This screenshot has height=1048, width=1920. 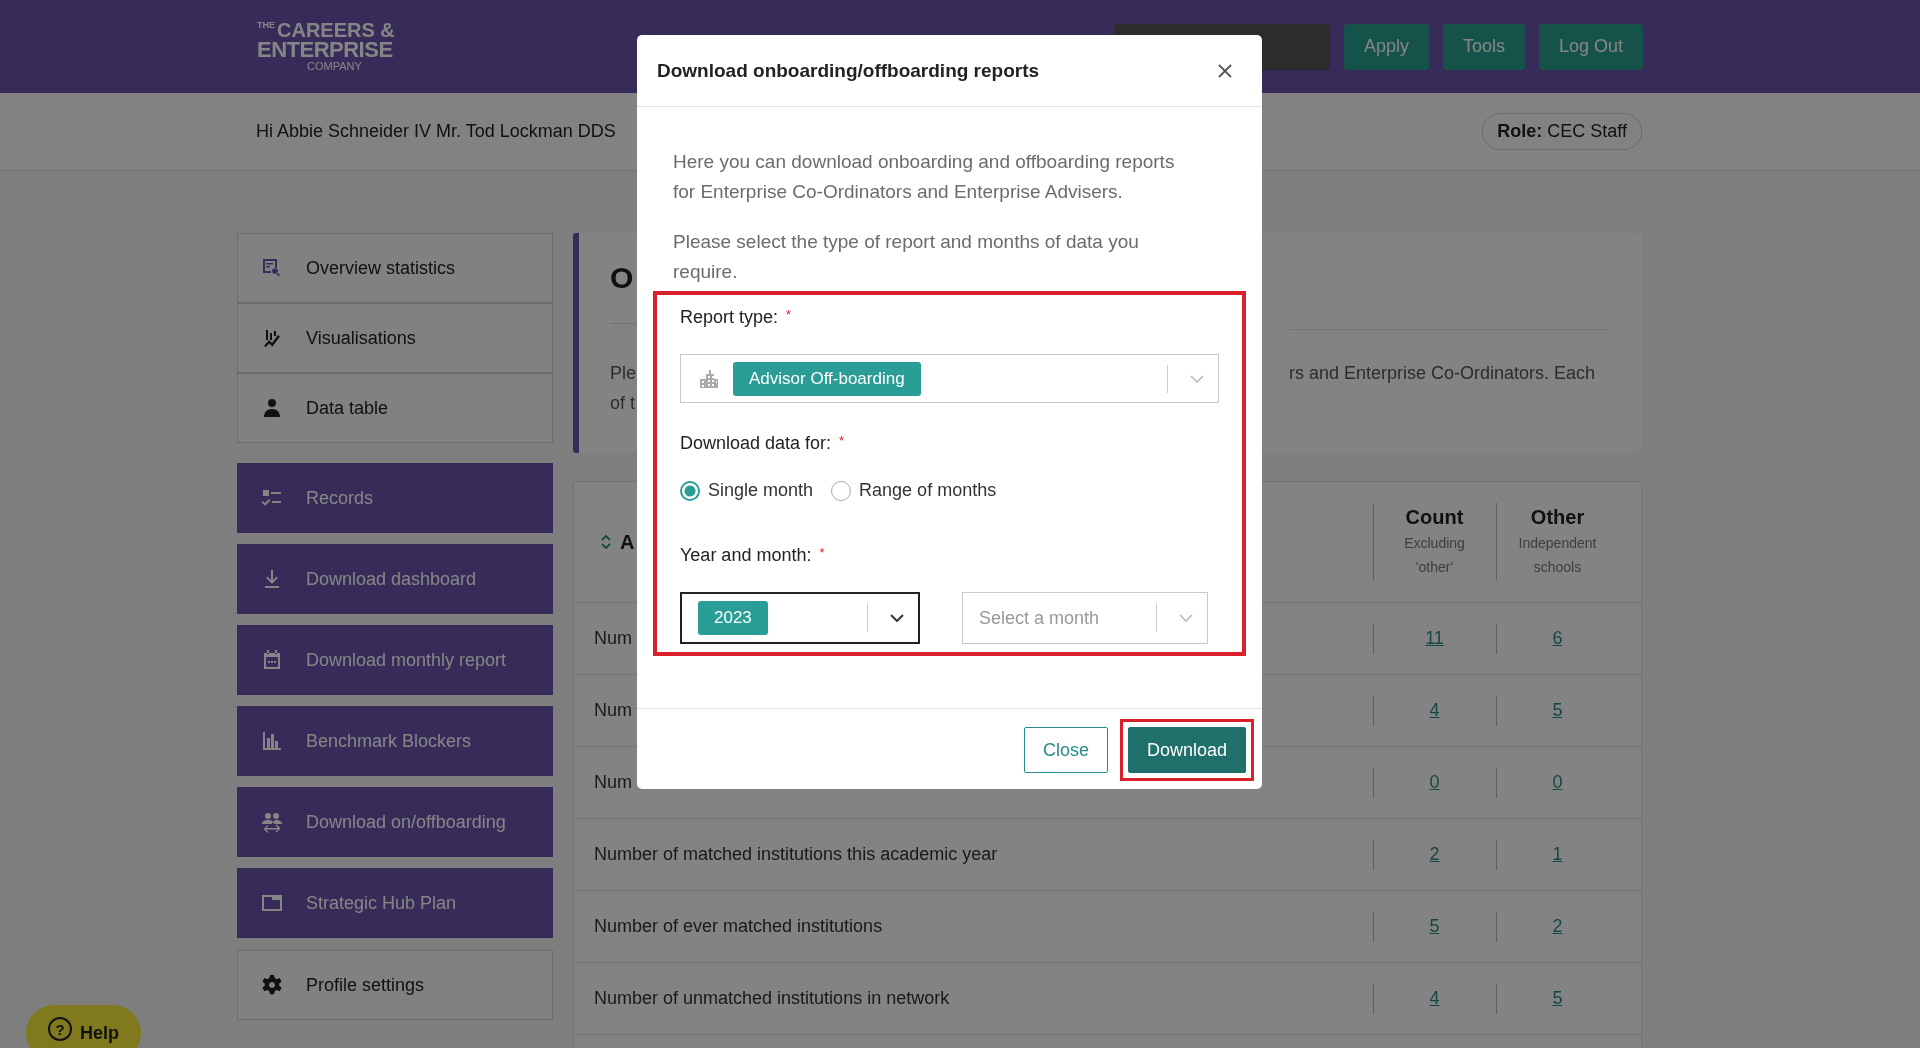 I want to click on download-button: Download, so click(x=1186, y=750).